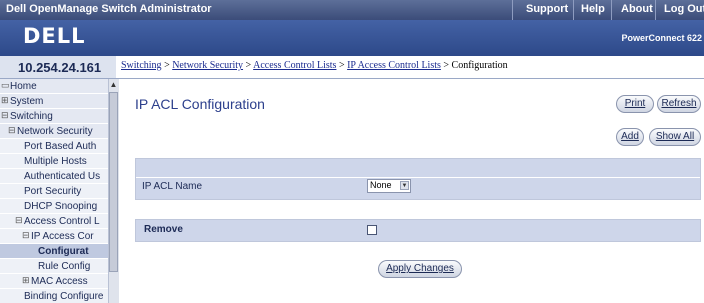 The image size is (704, 303). I want to click on sidebar-item-label: System, so click(27, 101).